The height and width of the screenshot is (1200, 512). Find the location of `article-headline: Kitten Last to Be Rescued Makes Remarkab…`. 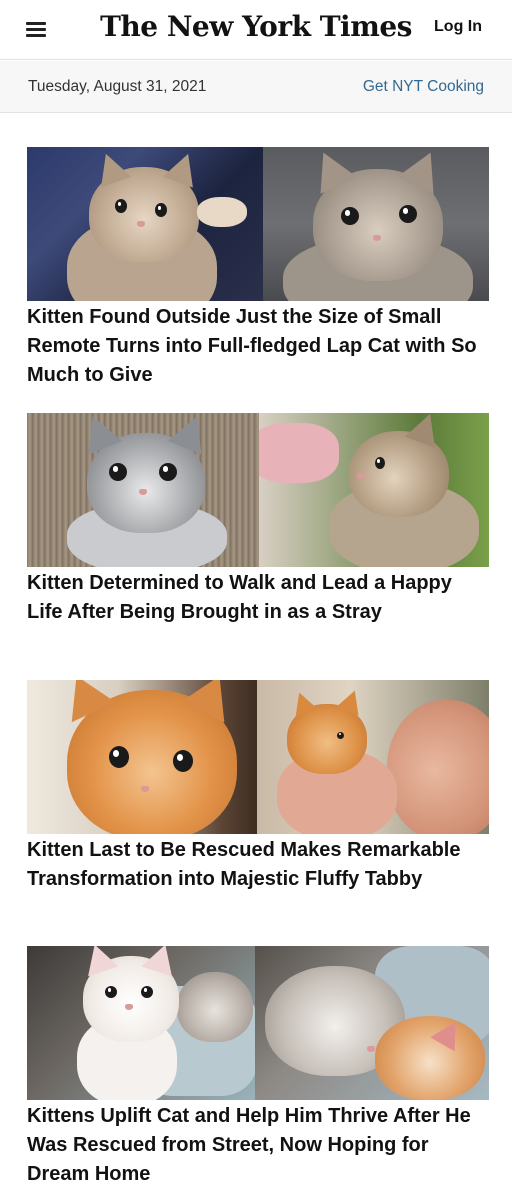

article-headline: Kitten Last to Be Rescued Makes Remarkab… is located at coordinates (258, 865).